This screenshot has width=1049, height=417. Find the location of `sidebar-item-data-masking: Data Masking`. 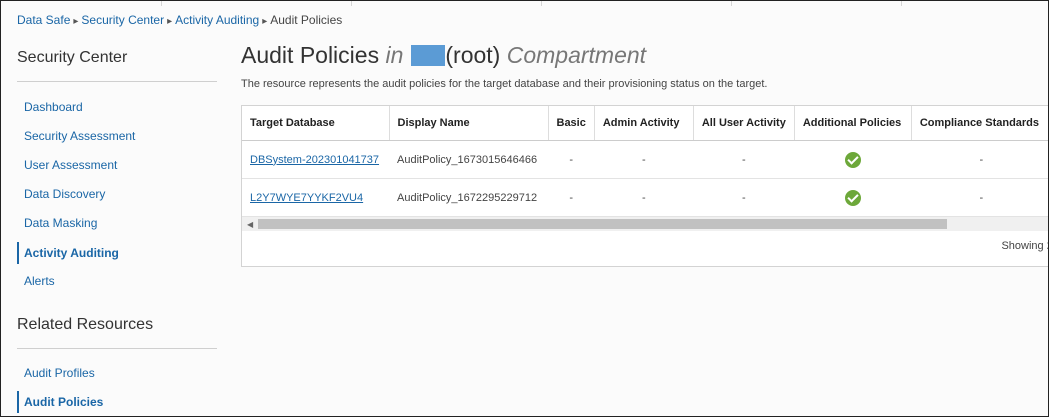

sidebar-item-data-masking: Data Masking is located at coordinates (117, 223).